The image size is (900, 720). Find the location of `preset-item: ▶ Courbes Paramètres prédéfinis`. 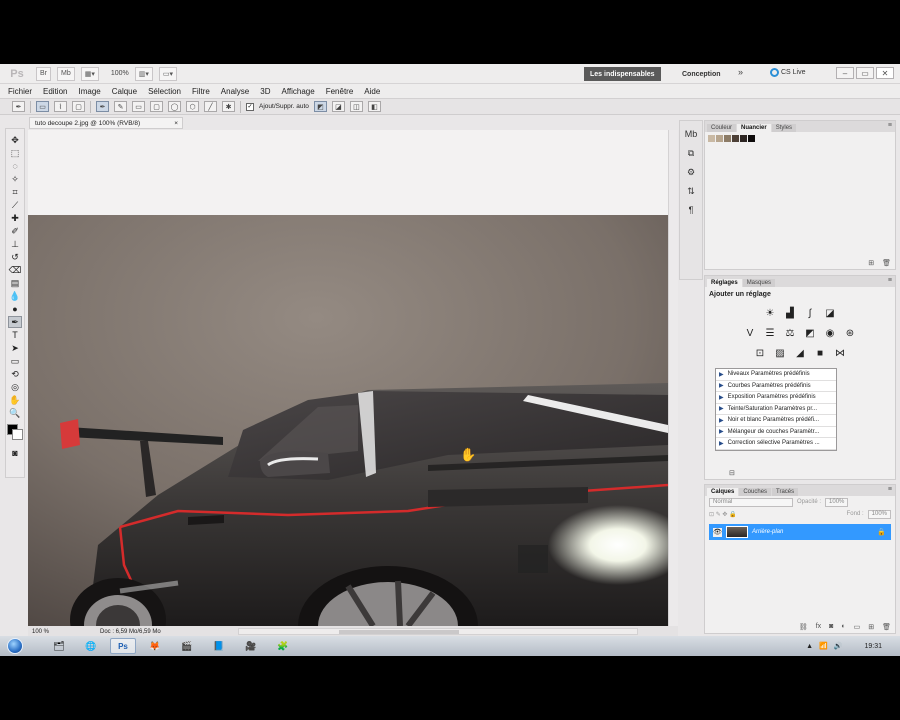

preset-item: ▶ Courbes Paramètres prédéfinis is located at coordinates (776, 386).